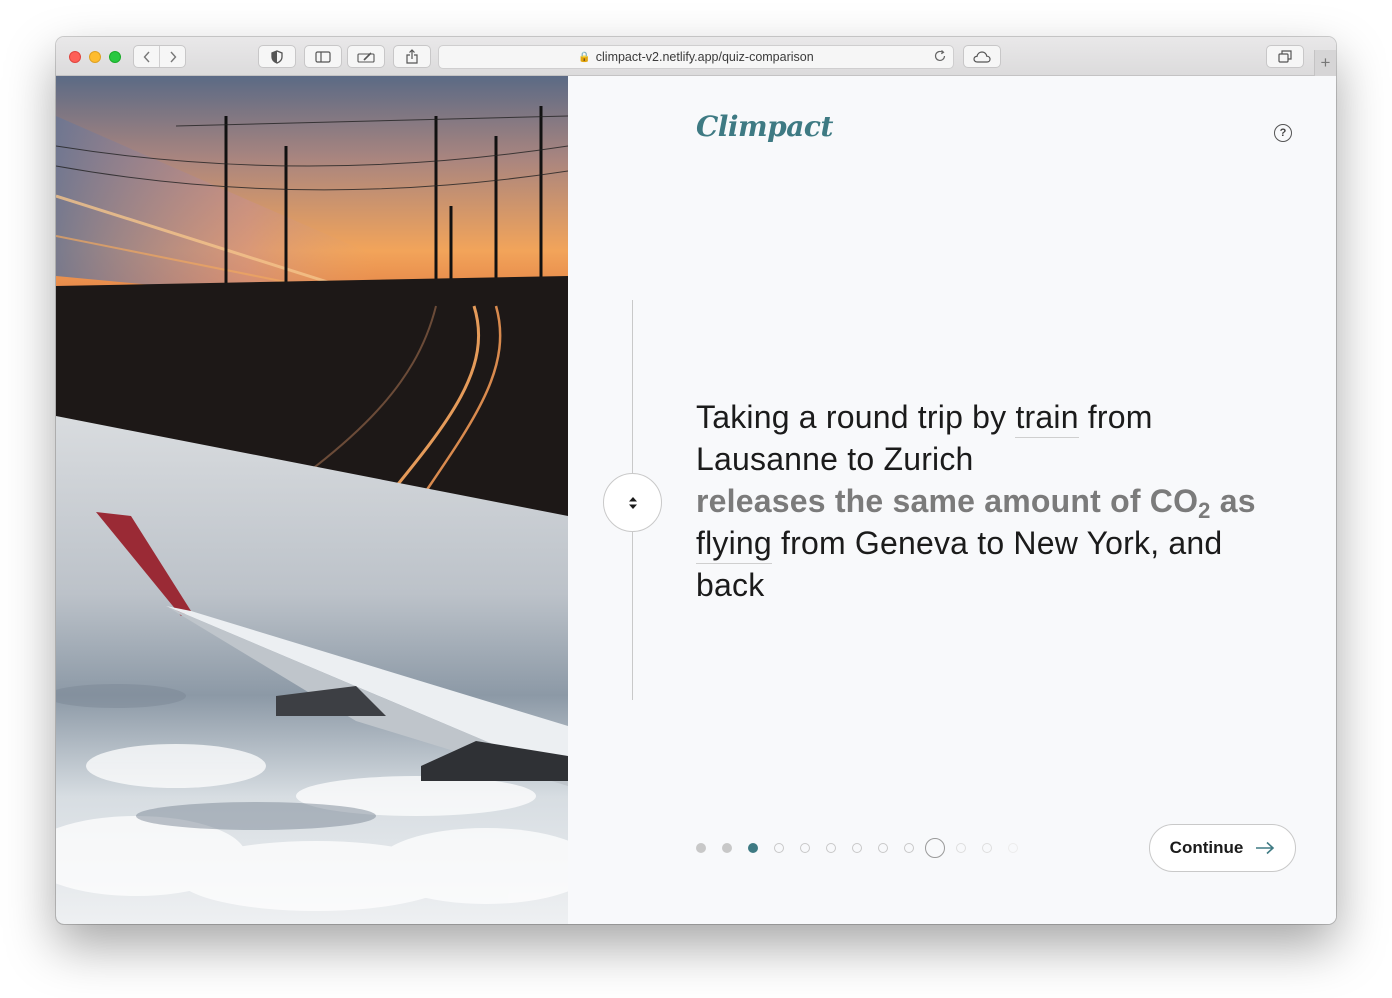 The height and width of the screenshot is (998, 1392). What do you see at coordinates (940, 57) in the screenshot?
I see `reload-icon` at bounding box center [940, 57].